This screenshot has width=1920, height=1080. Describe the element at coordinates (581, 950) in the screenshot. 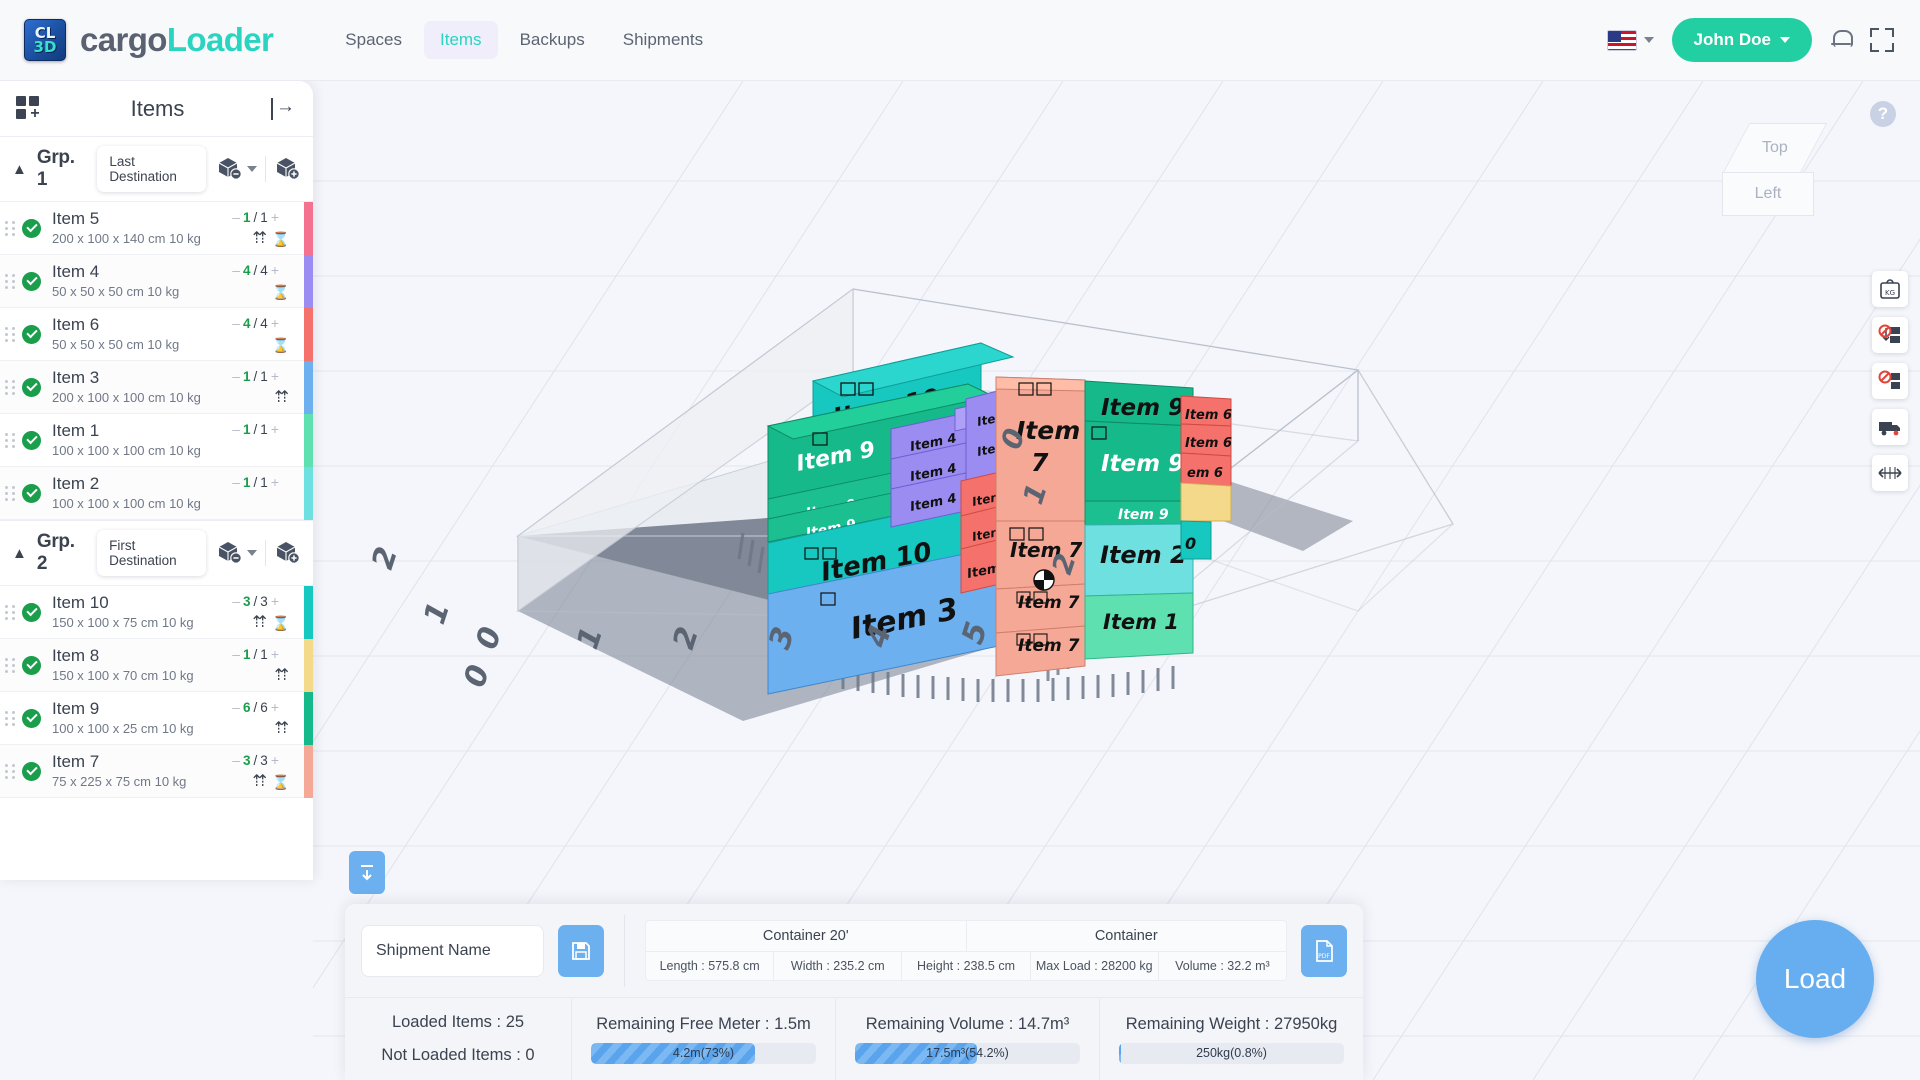

I see `save-button` at that location.